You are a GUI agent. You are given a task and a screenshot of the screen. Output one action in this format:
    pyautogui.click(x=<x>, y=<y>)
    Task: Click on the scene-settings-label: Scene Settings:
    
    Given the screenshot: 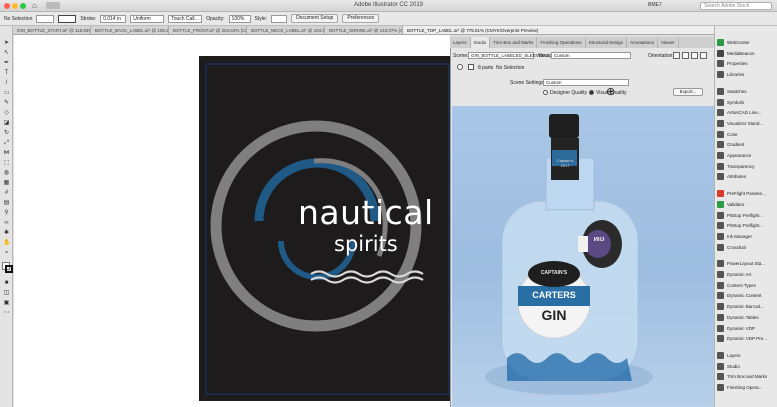 What is the action you would take?
    pyautogui.click(x=528, y=83)
    